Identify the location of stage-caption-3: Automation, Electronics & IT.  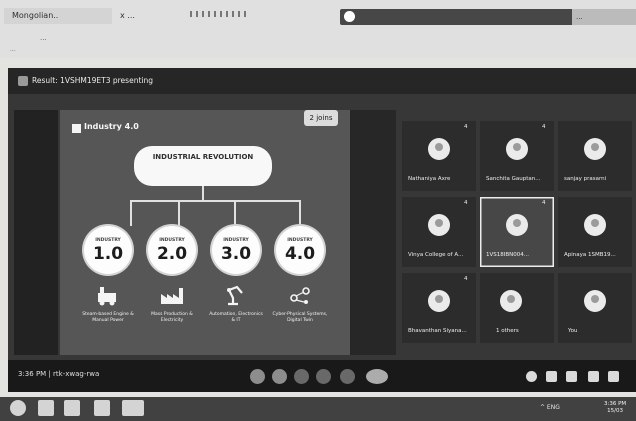
(236, 317).